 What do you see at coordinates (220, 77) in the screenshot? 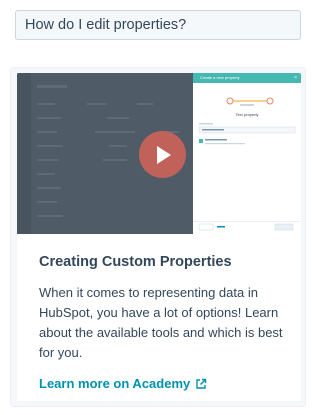
I see `video-panel-title: Create a new property` at bounding box center [220, 77].